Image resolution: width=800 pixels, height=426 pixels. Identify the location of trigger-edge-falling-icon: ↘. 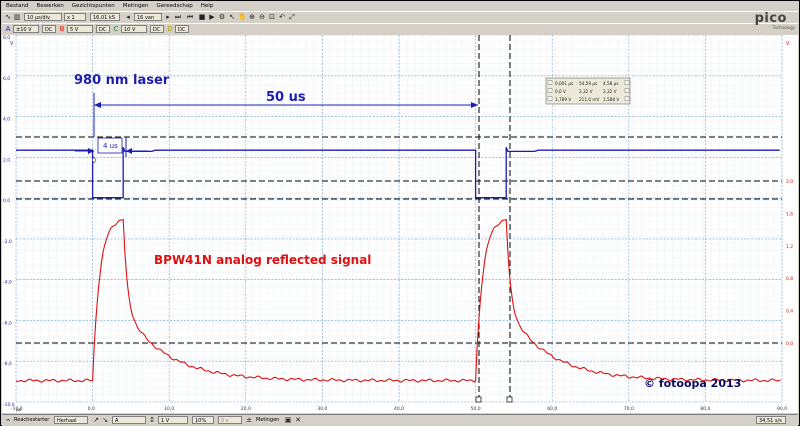
(105, 420).